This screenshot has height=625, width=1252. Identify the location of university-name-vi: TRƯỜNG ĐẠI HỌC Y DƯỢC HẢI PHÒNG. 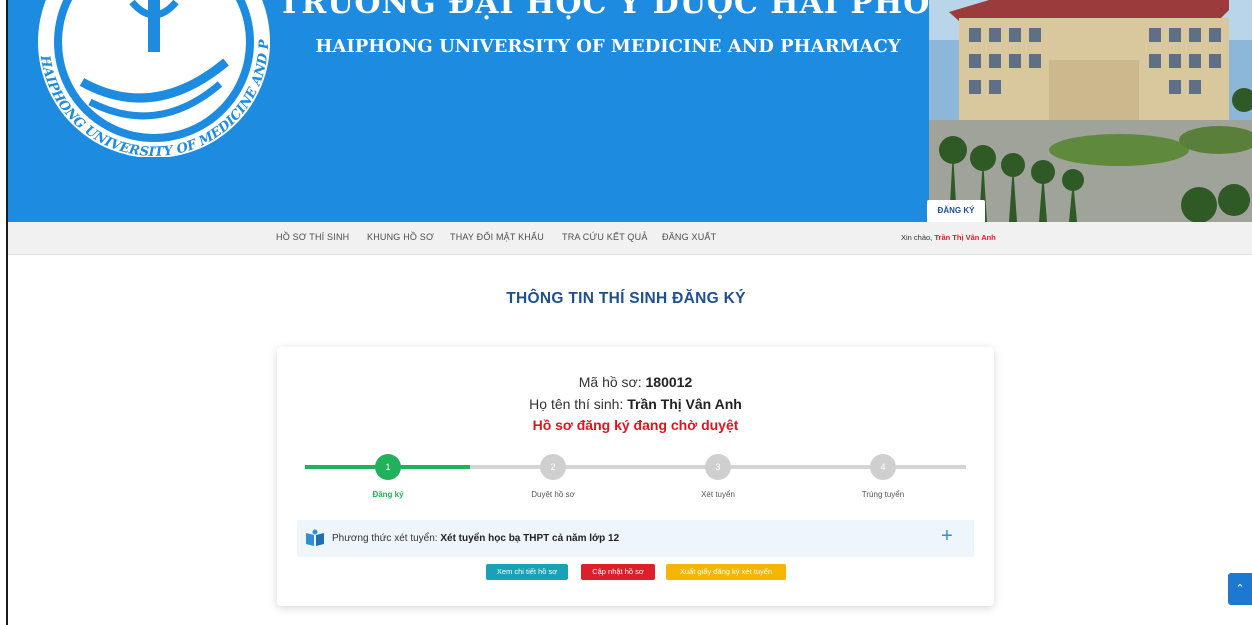
(632, 10).